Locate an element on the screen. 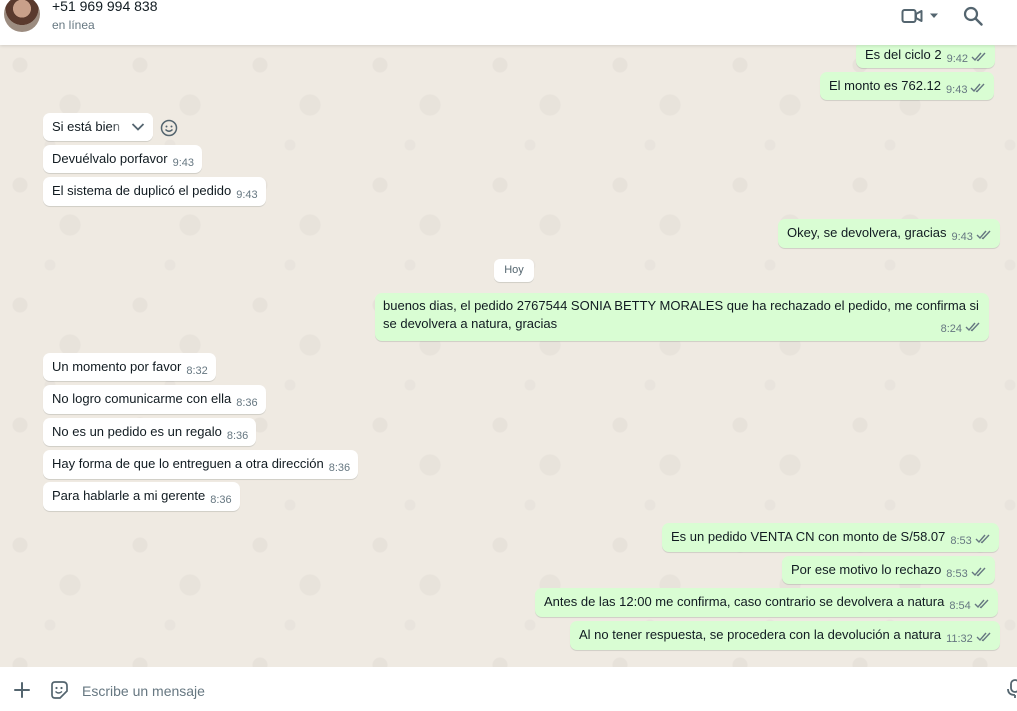  message-outgoing: Okey, se devolvera, gracias 9:43 is located at coordinates (889, 233).